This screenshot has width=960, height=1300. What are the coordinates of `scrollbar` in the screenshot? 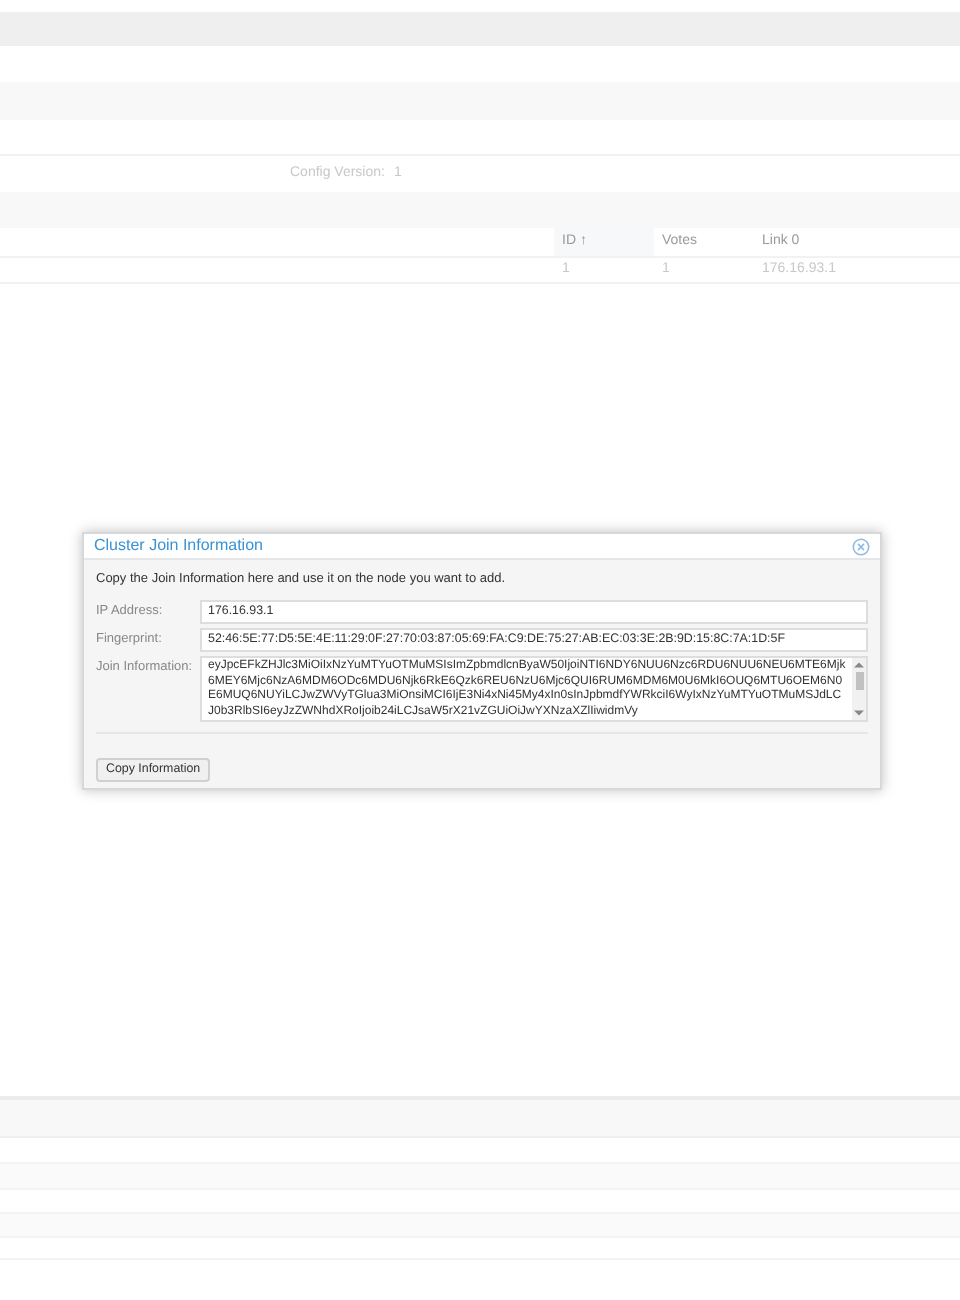 It's located at (859, 689).